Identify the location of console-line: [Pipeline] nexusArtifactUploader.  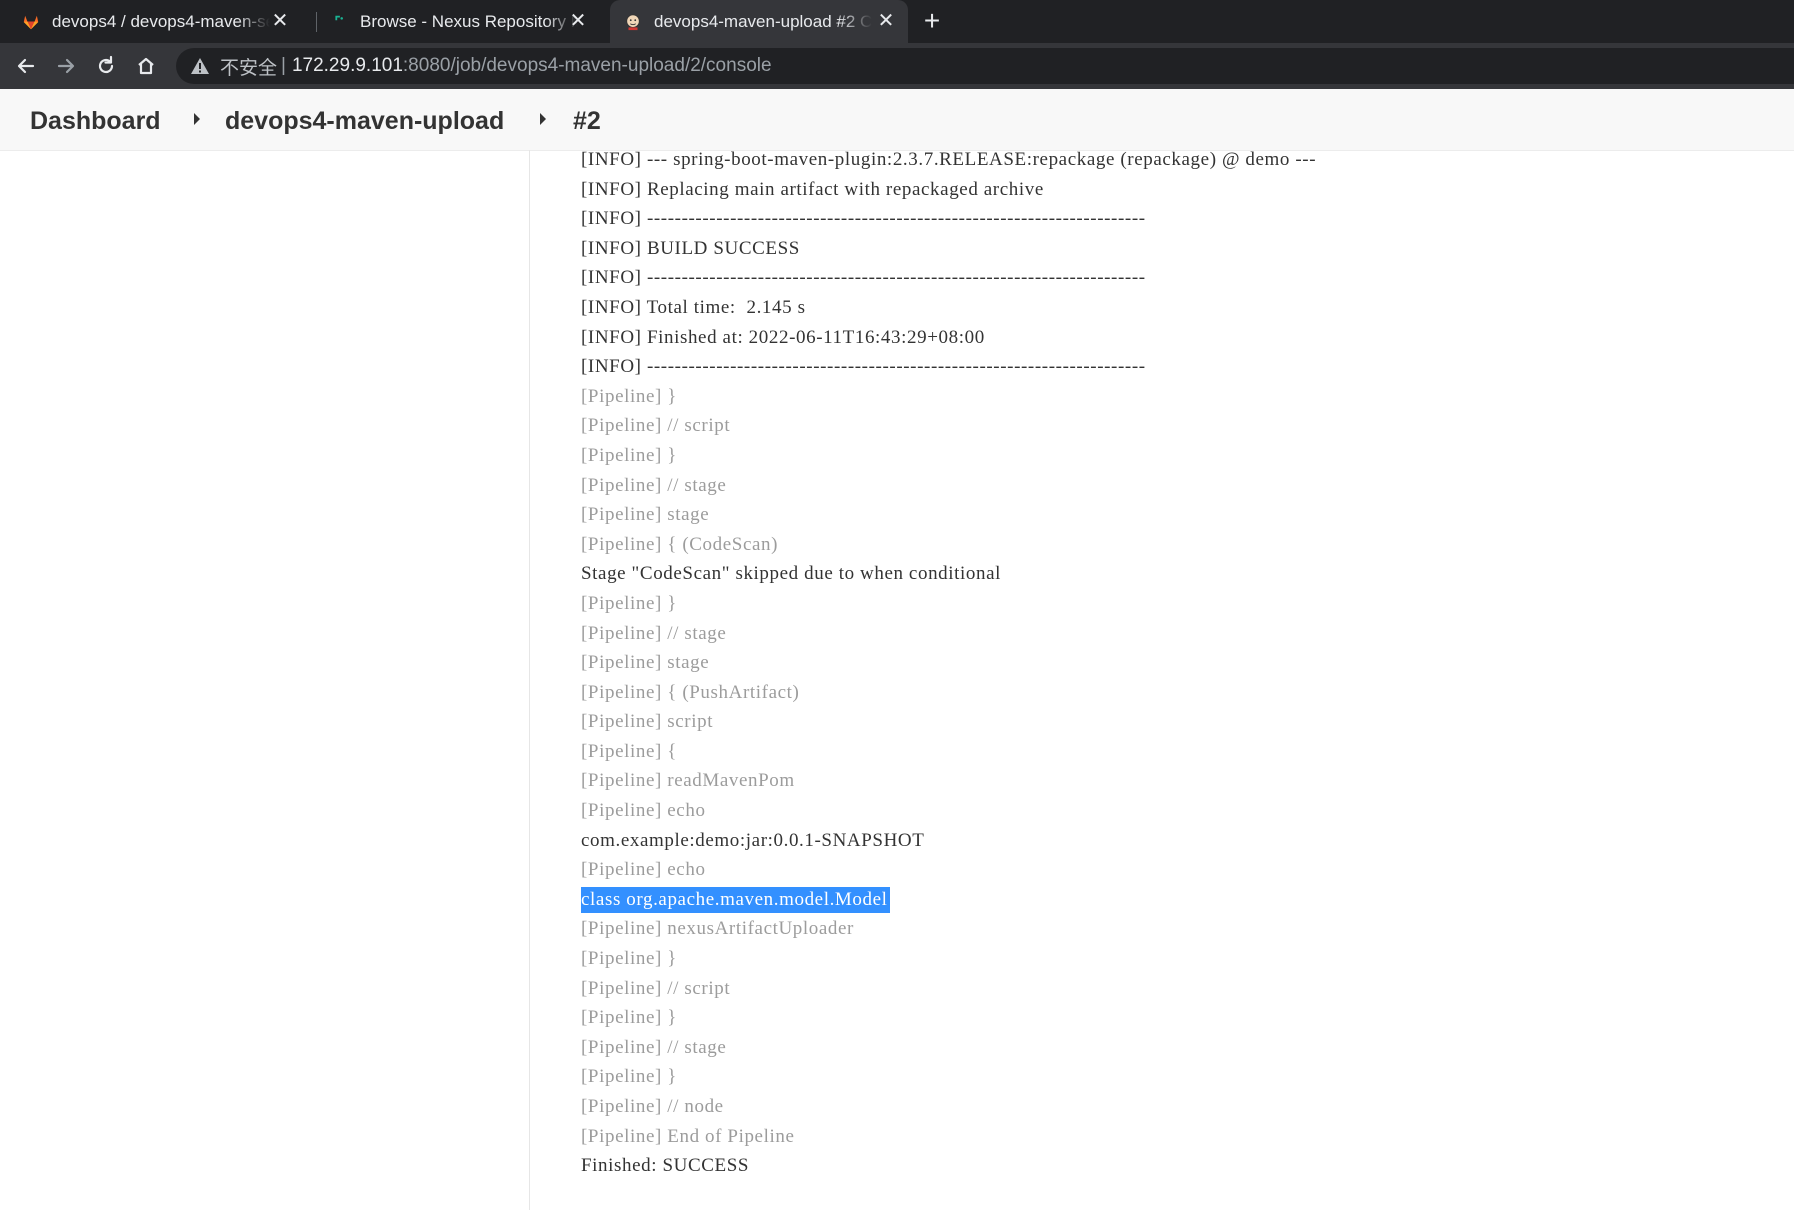
(717, 929).